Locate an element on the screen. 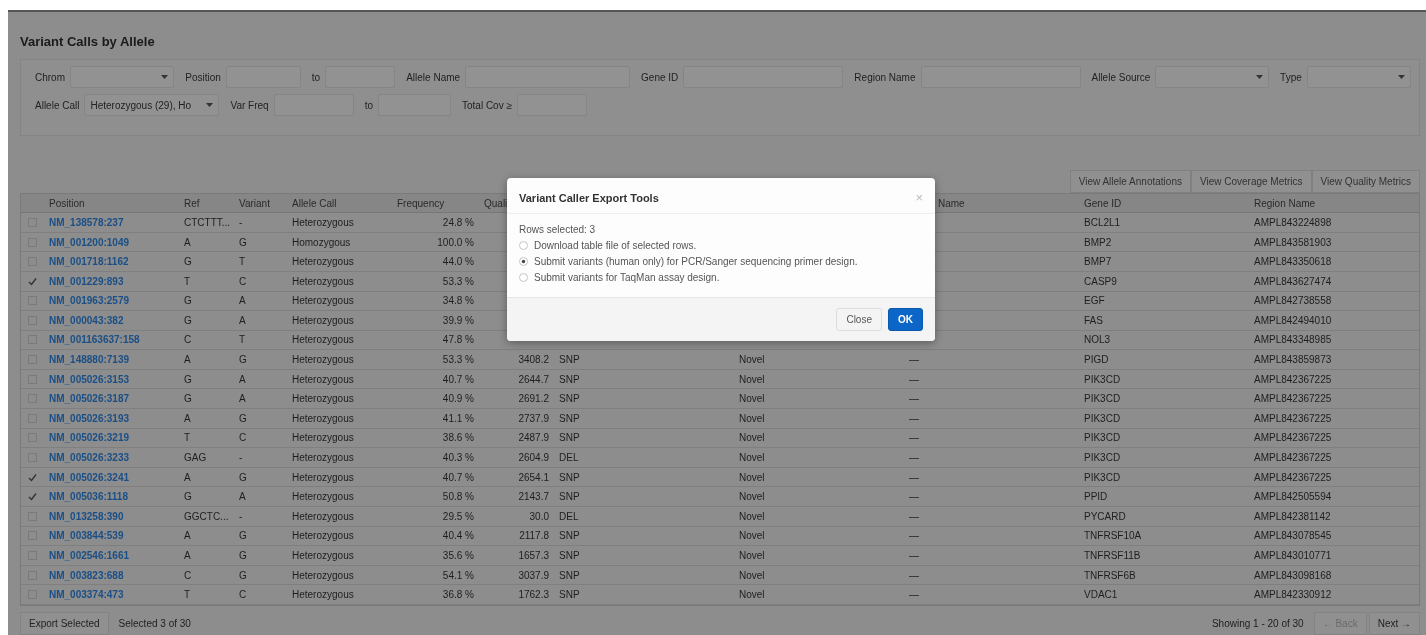 This screenshot has height=635, width=1426. position-link: NM_001229:893 is located at coordinates (86, 281).